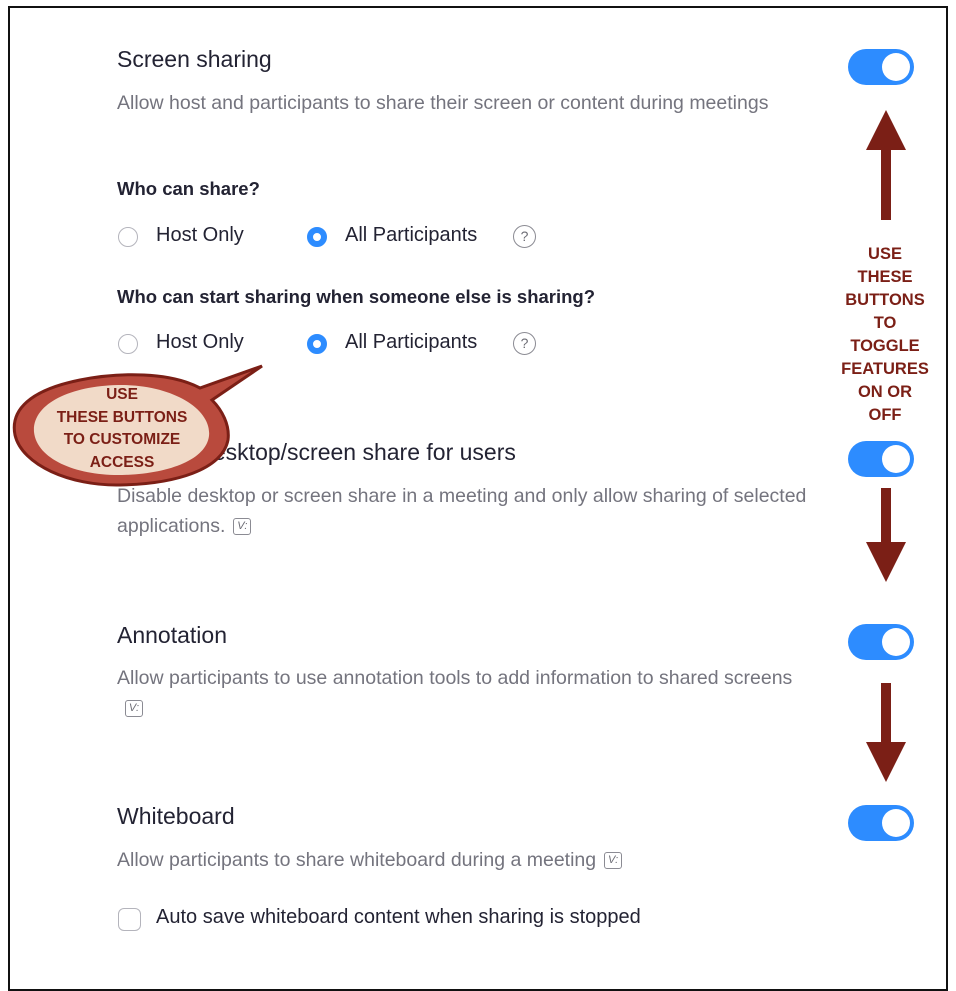 This screenshot has height=991, width=956. What do you see at coordinates (122, 394) in the screenshot?
I see `access-callout-line: USE` at bounding box center [122, 394].